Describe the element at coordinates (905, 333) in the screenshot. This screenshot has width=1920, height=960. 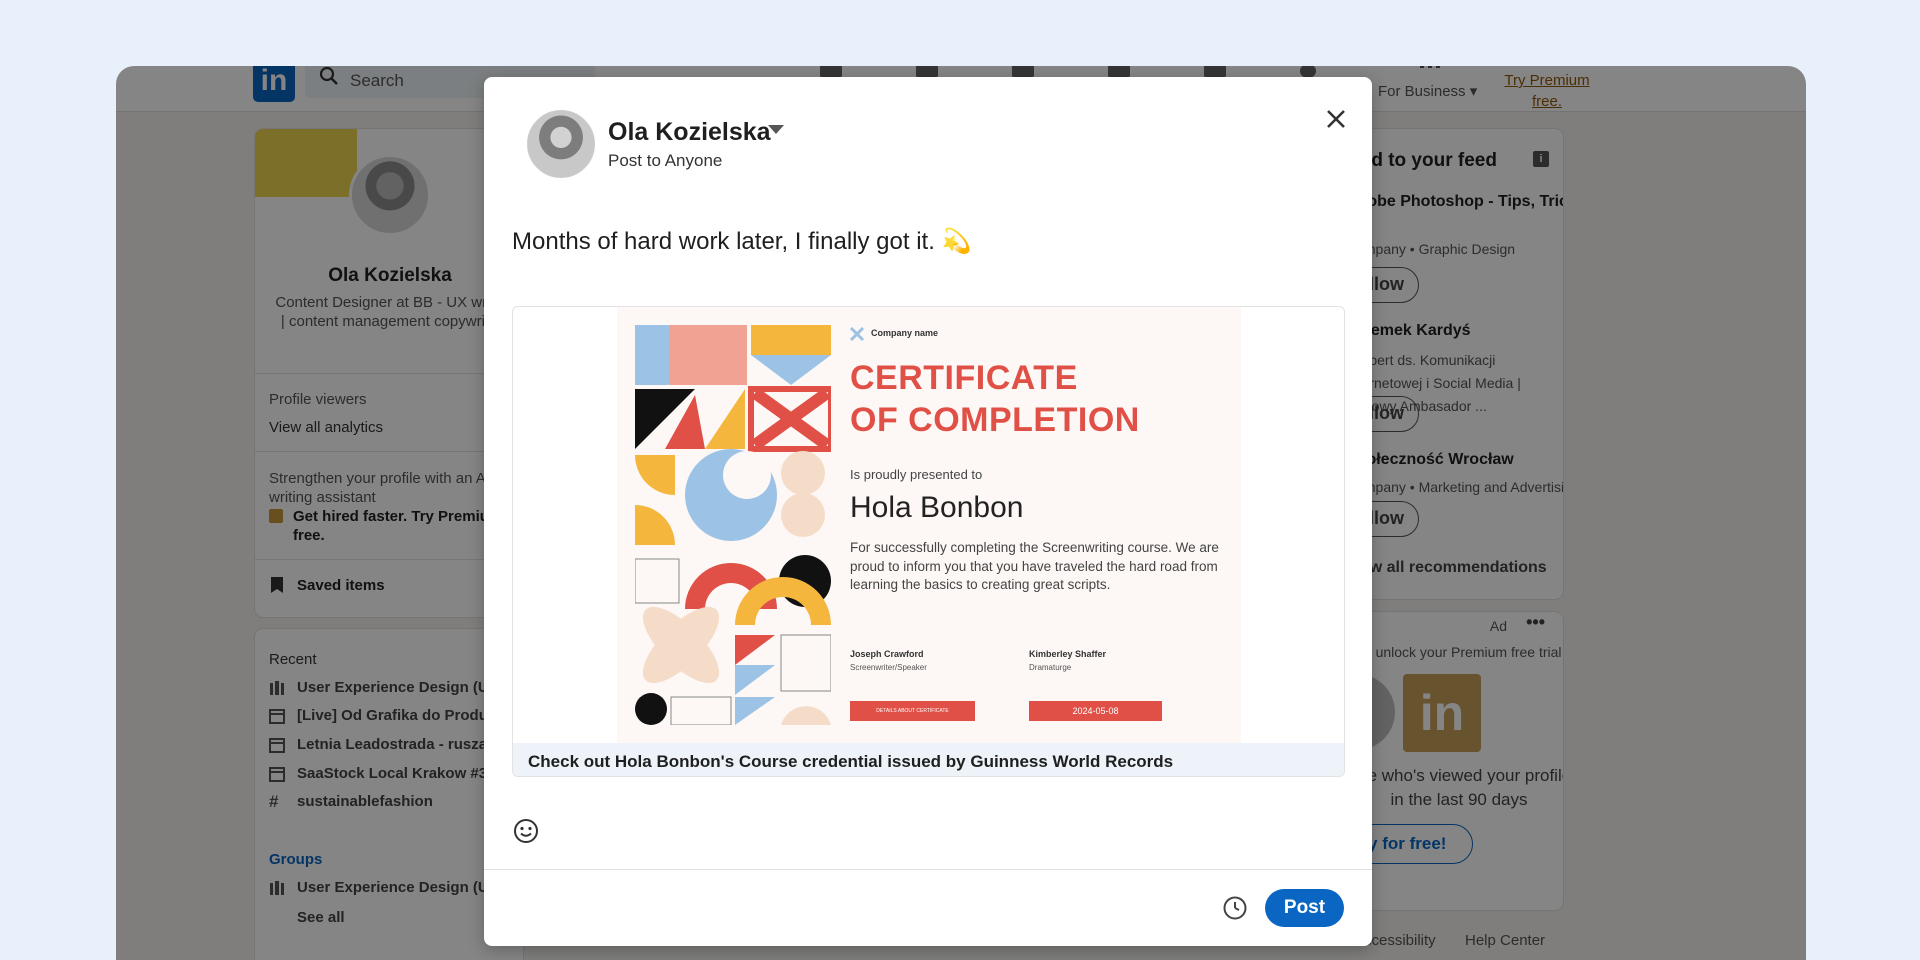
I see `company-name: Company name` at that location.